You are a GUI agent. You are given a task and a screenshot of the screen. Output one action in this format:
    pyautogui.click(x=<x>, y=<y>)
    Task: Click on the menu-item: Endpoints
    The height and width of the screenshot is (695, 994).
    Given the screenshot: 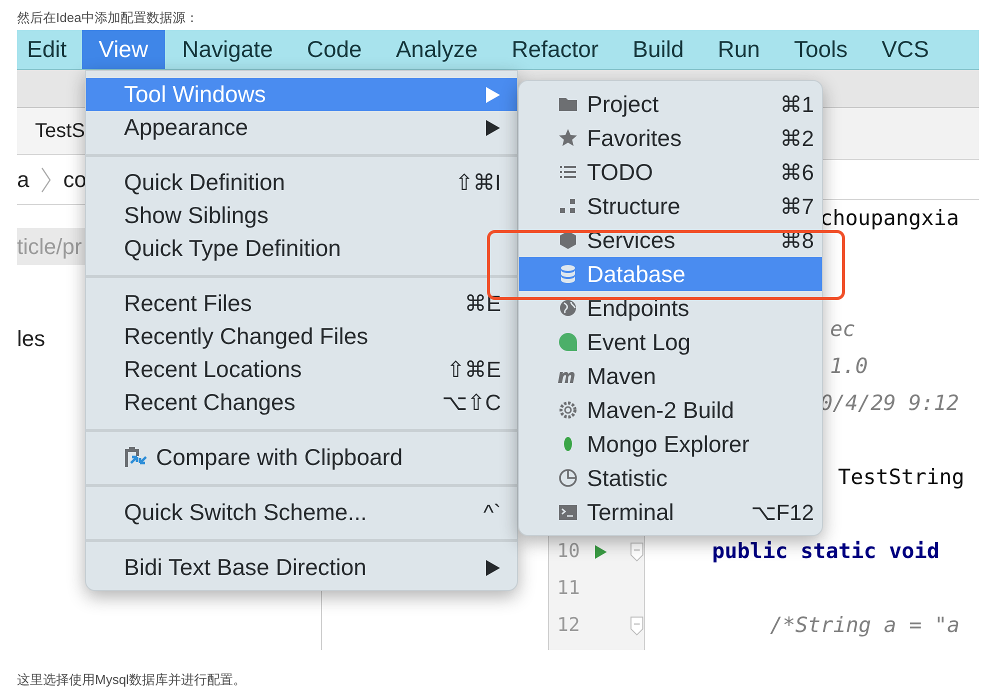 What is the action you would take?
    pyautogui.click(x=670, y=308)
    